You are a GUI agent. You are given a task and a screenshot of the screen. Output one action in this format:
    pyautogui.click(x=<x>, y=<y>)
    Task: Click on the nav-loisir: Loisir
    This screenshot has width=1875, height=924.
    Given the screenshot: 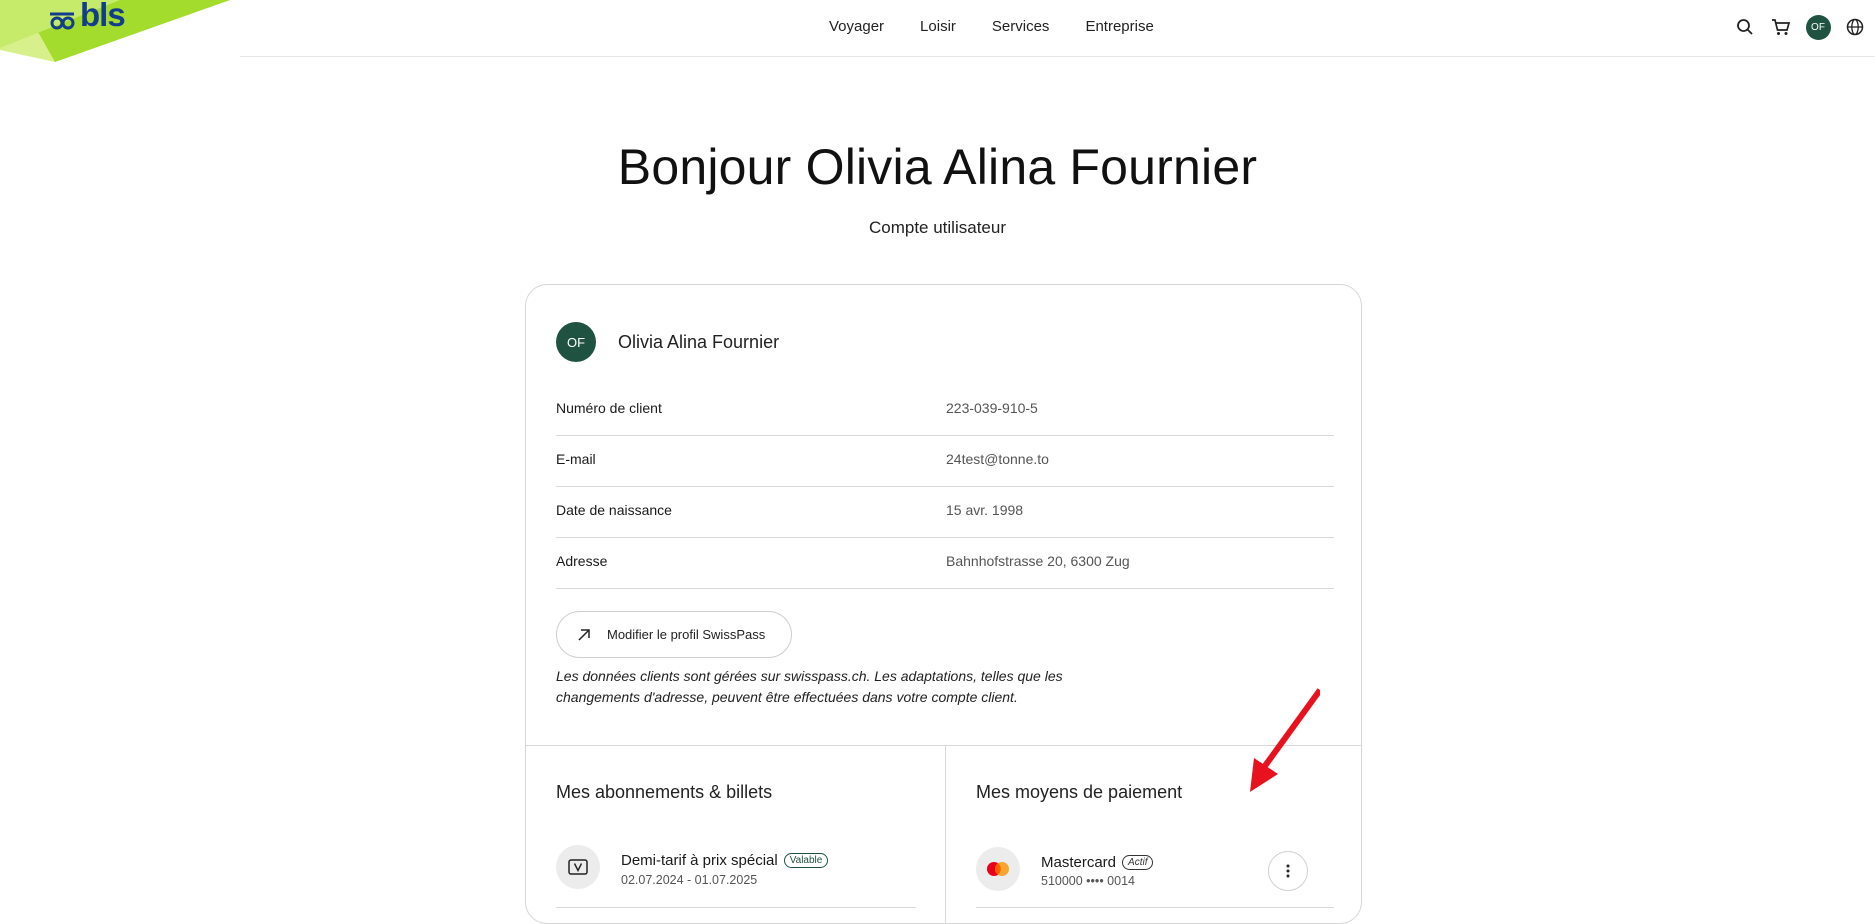 What is the action you would take?
    pyautogui.click(x=938, y=27)
    